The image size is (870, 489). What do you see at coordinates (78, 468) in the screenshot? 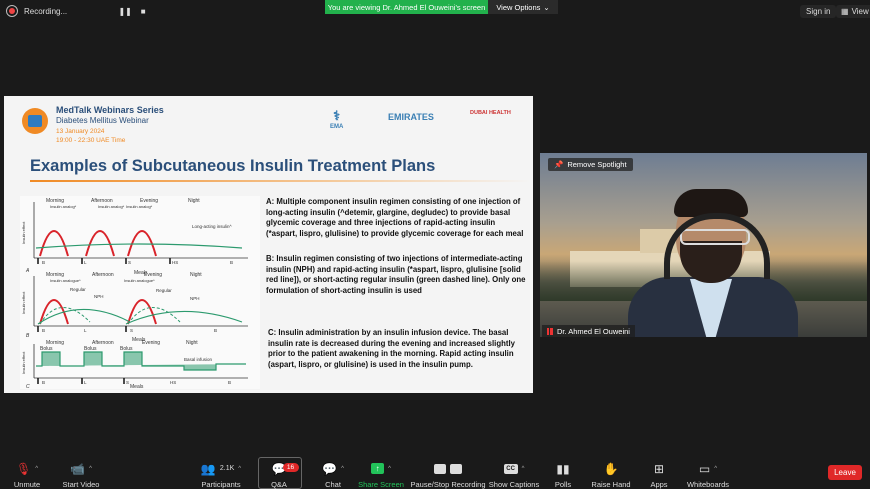
I see `video-off-icon: 📹` at bounding box center [78, 468].